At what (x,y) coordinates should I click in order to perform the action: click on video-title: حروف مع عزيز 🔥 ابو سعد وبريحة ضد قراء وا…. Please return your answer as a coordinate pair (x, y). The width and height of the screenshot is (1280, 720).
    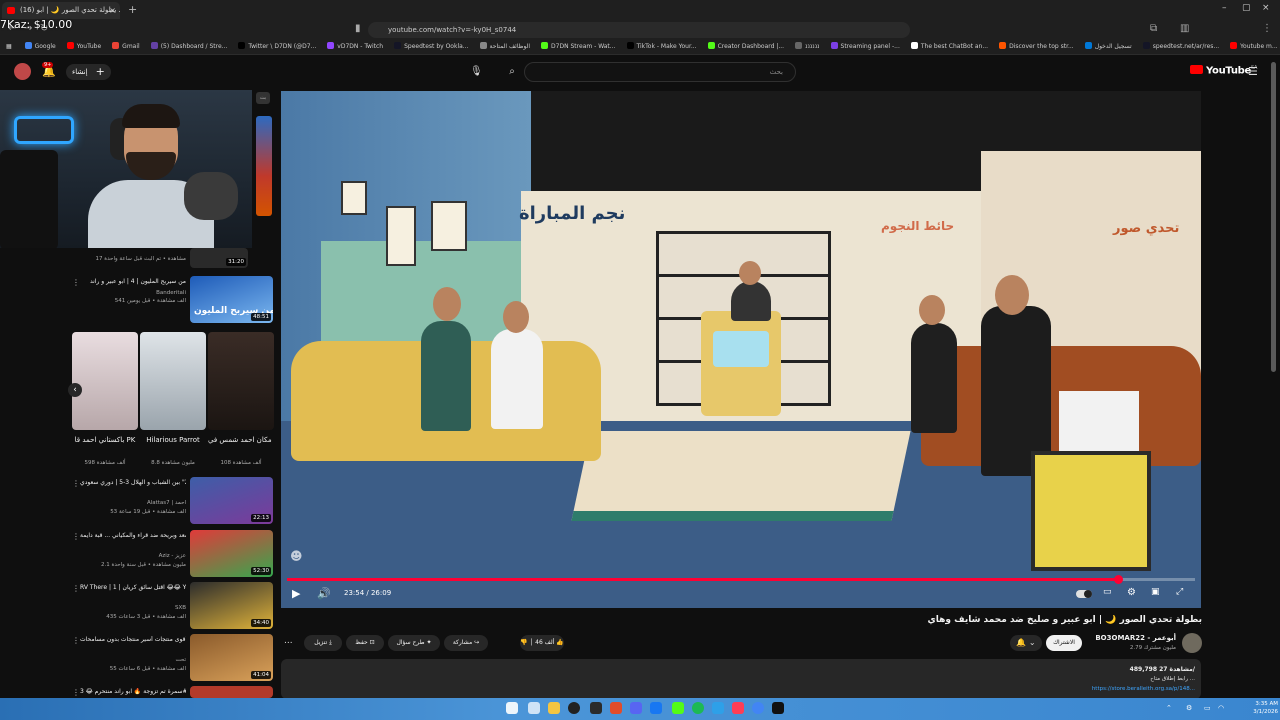
    Looking at the image, I should click on (133, 536).